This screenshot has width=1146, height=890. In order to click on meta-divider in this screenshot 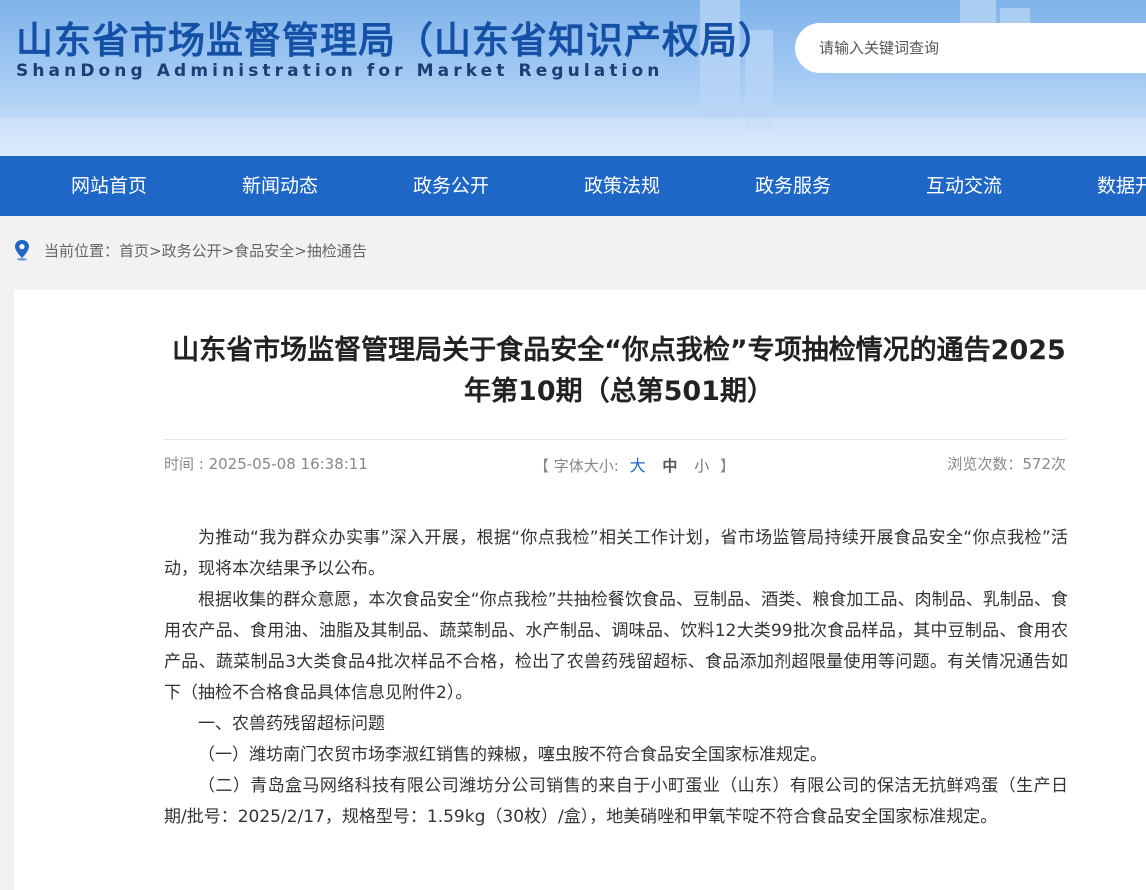, I will do `click(615, 439)`.